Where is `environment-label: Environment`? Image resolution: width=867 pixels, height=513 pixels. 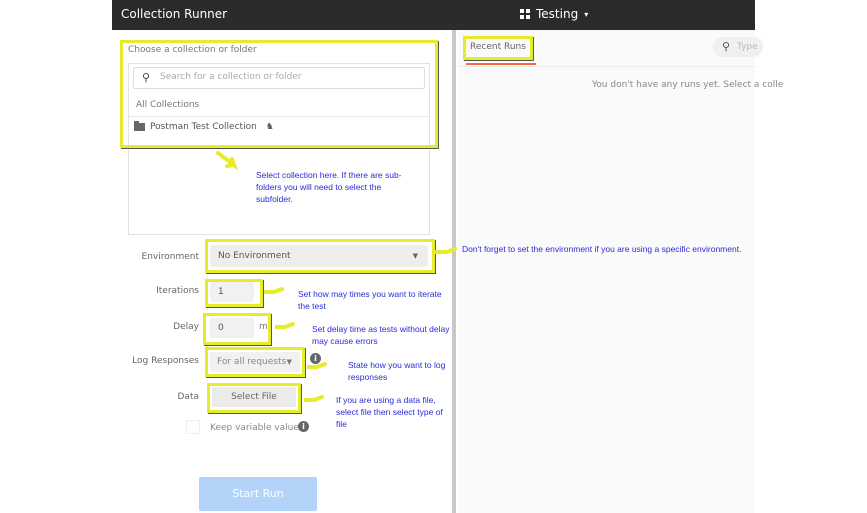
environment-label: Environment is located at coordinates (170, 257).